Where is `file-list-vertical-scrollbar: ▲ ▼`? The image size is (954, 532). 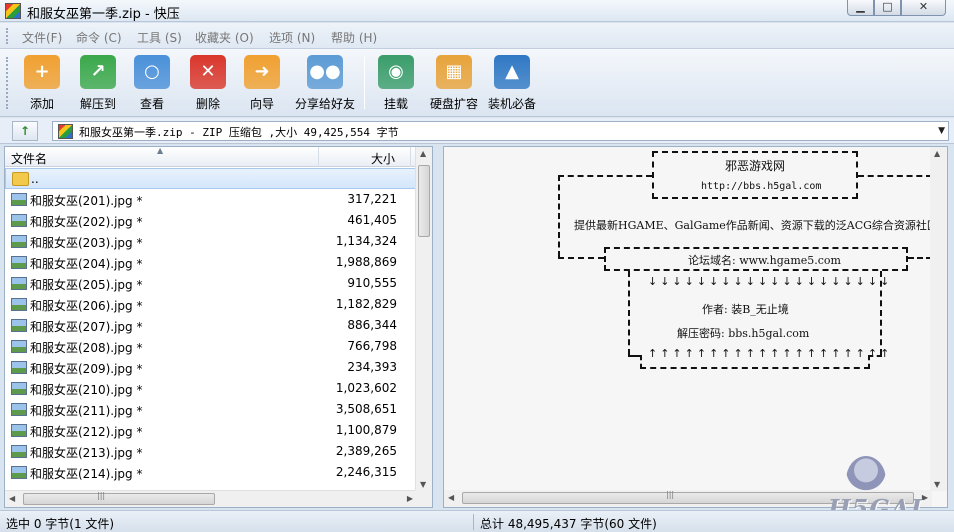
file-list-vertical-scrollbar: ▲ ▼ is located at coordinates (423, 319).